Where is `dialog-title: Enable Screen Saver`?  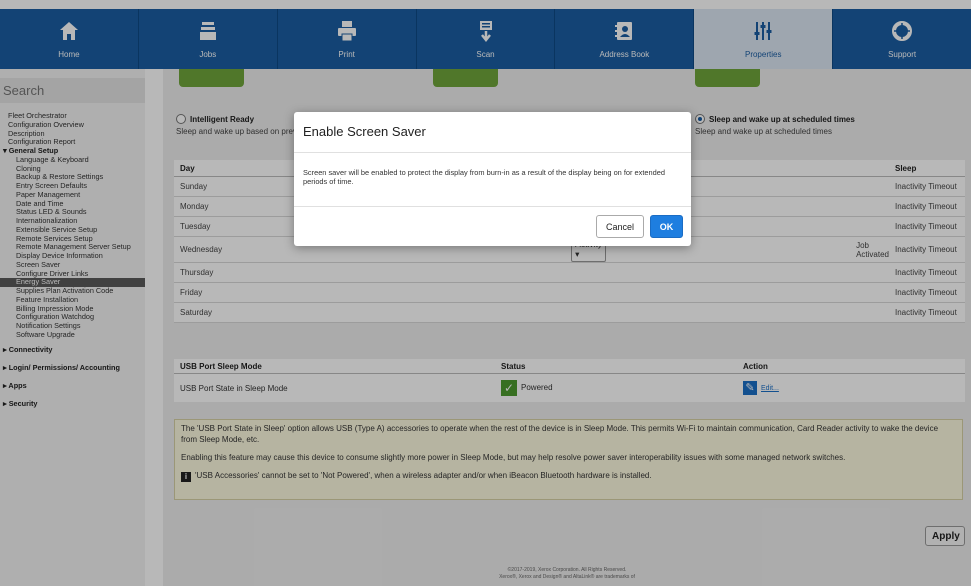 dialog-title: Enable Screen Saver is located at coordinates (364, 131).